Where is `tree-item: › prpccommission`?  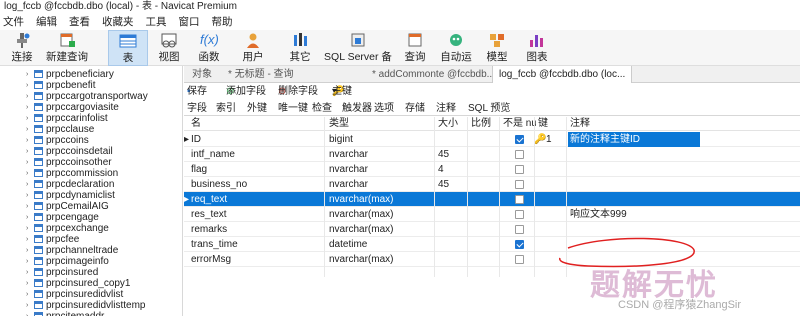
tree-item: › prpccommission is located at coordinates (72, 173).